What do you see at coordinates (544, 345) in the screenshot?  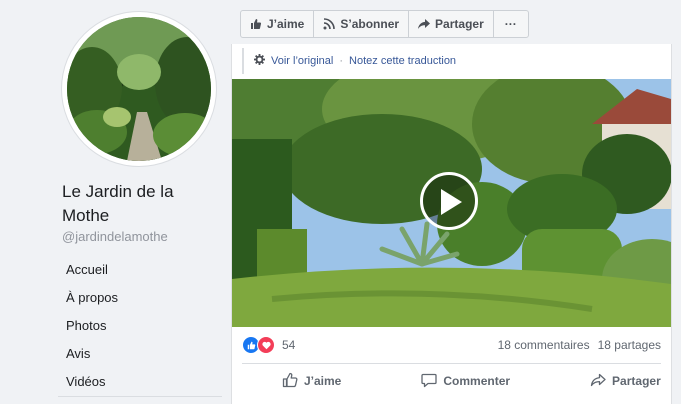 I see `comments-count-link: 18 commentaires` at bounding box center [544, 345].